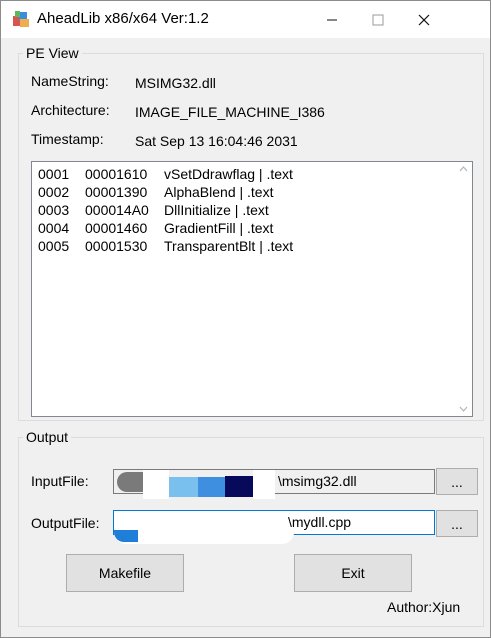 This screenshot has height=638, width=491. I want to click on rva-cell: 000014A0, so click(117, 210).